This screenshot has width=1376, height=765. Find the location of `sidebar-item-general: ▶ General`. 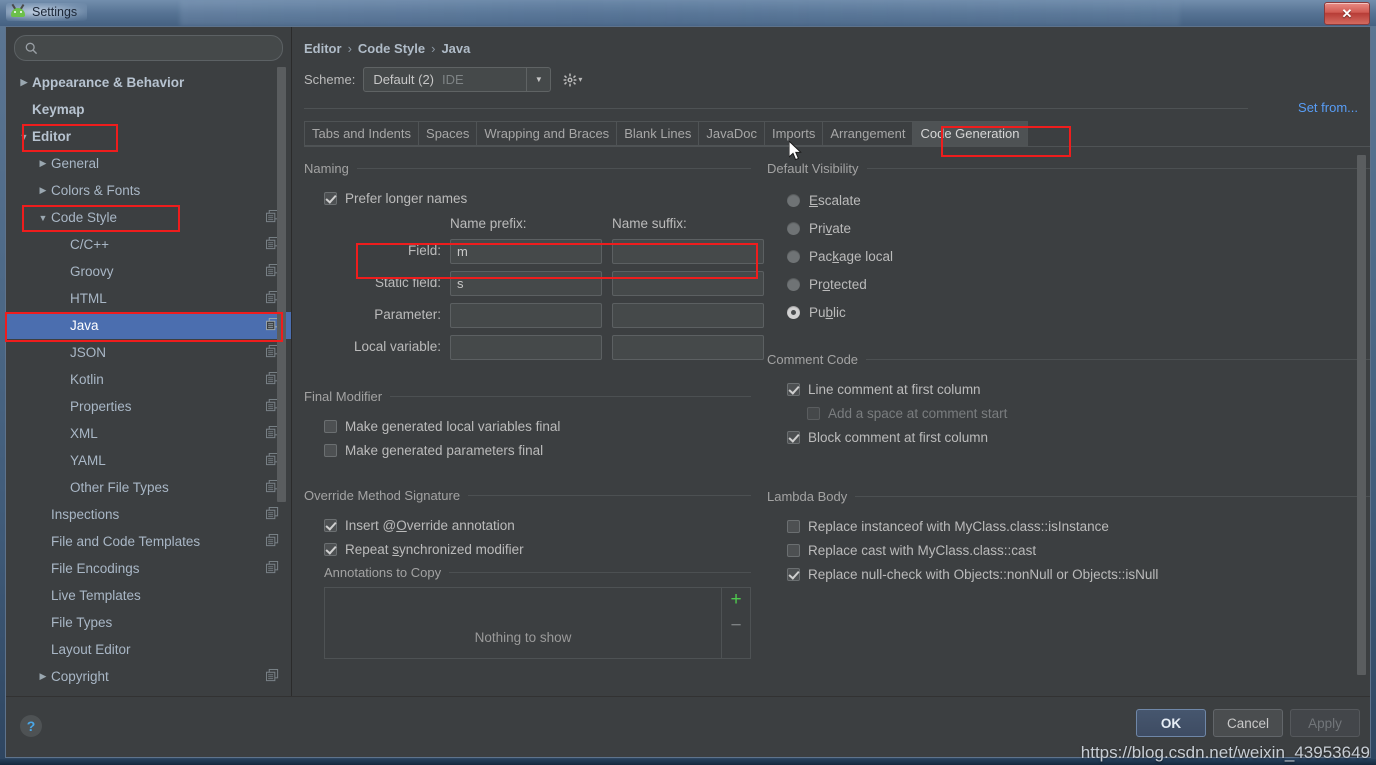

sidebar-item-general: ▶ General is located at coordinates (148, 163).